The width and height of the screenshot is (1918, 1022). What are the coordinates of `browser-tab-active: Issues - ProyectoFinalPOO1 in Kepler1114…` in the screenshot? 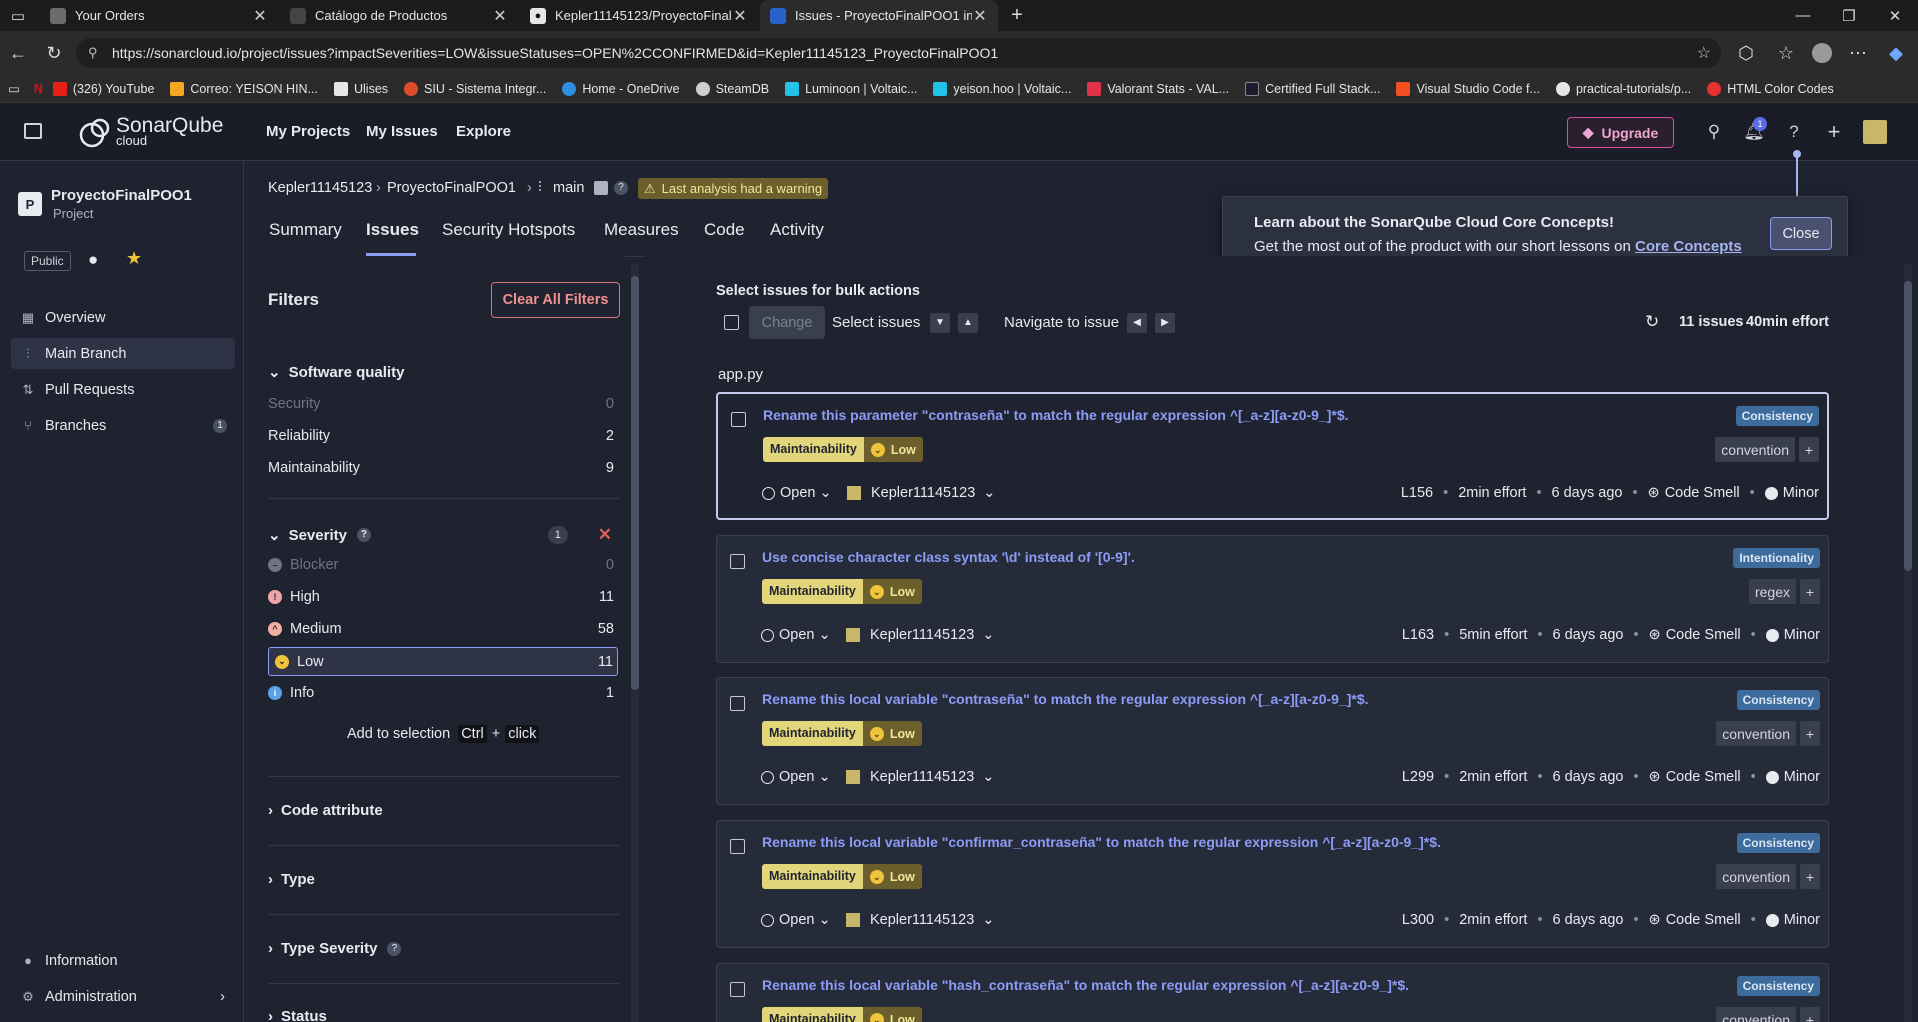 It's located at (879, 15).